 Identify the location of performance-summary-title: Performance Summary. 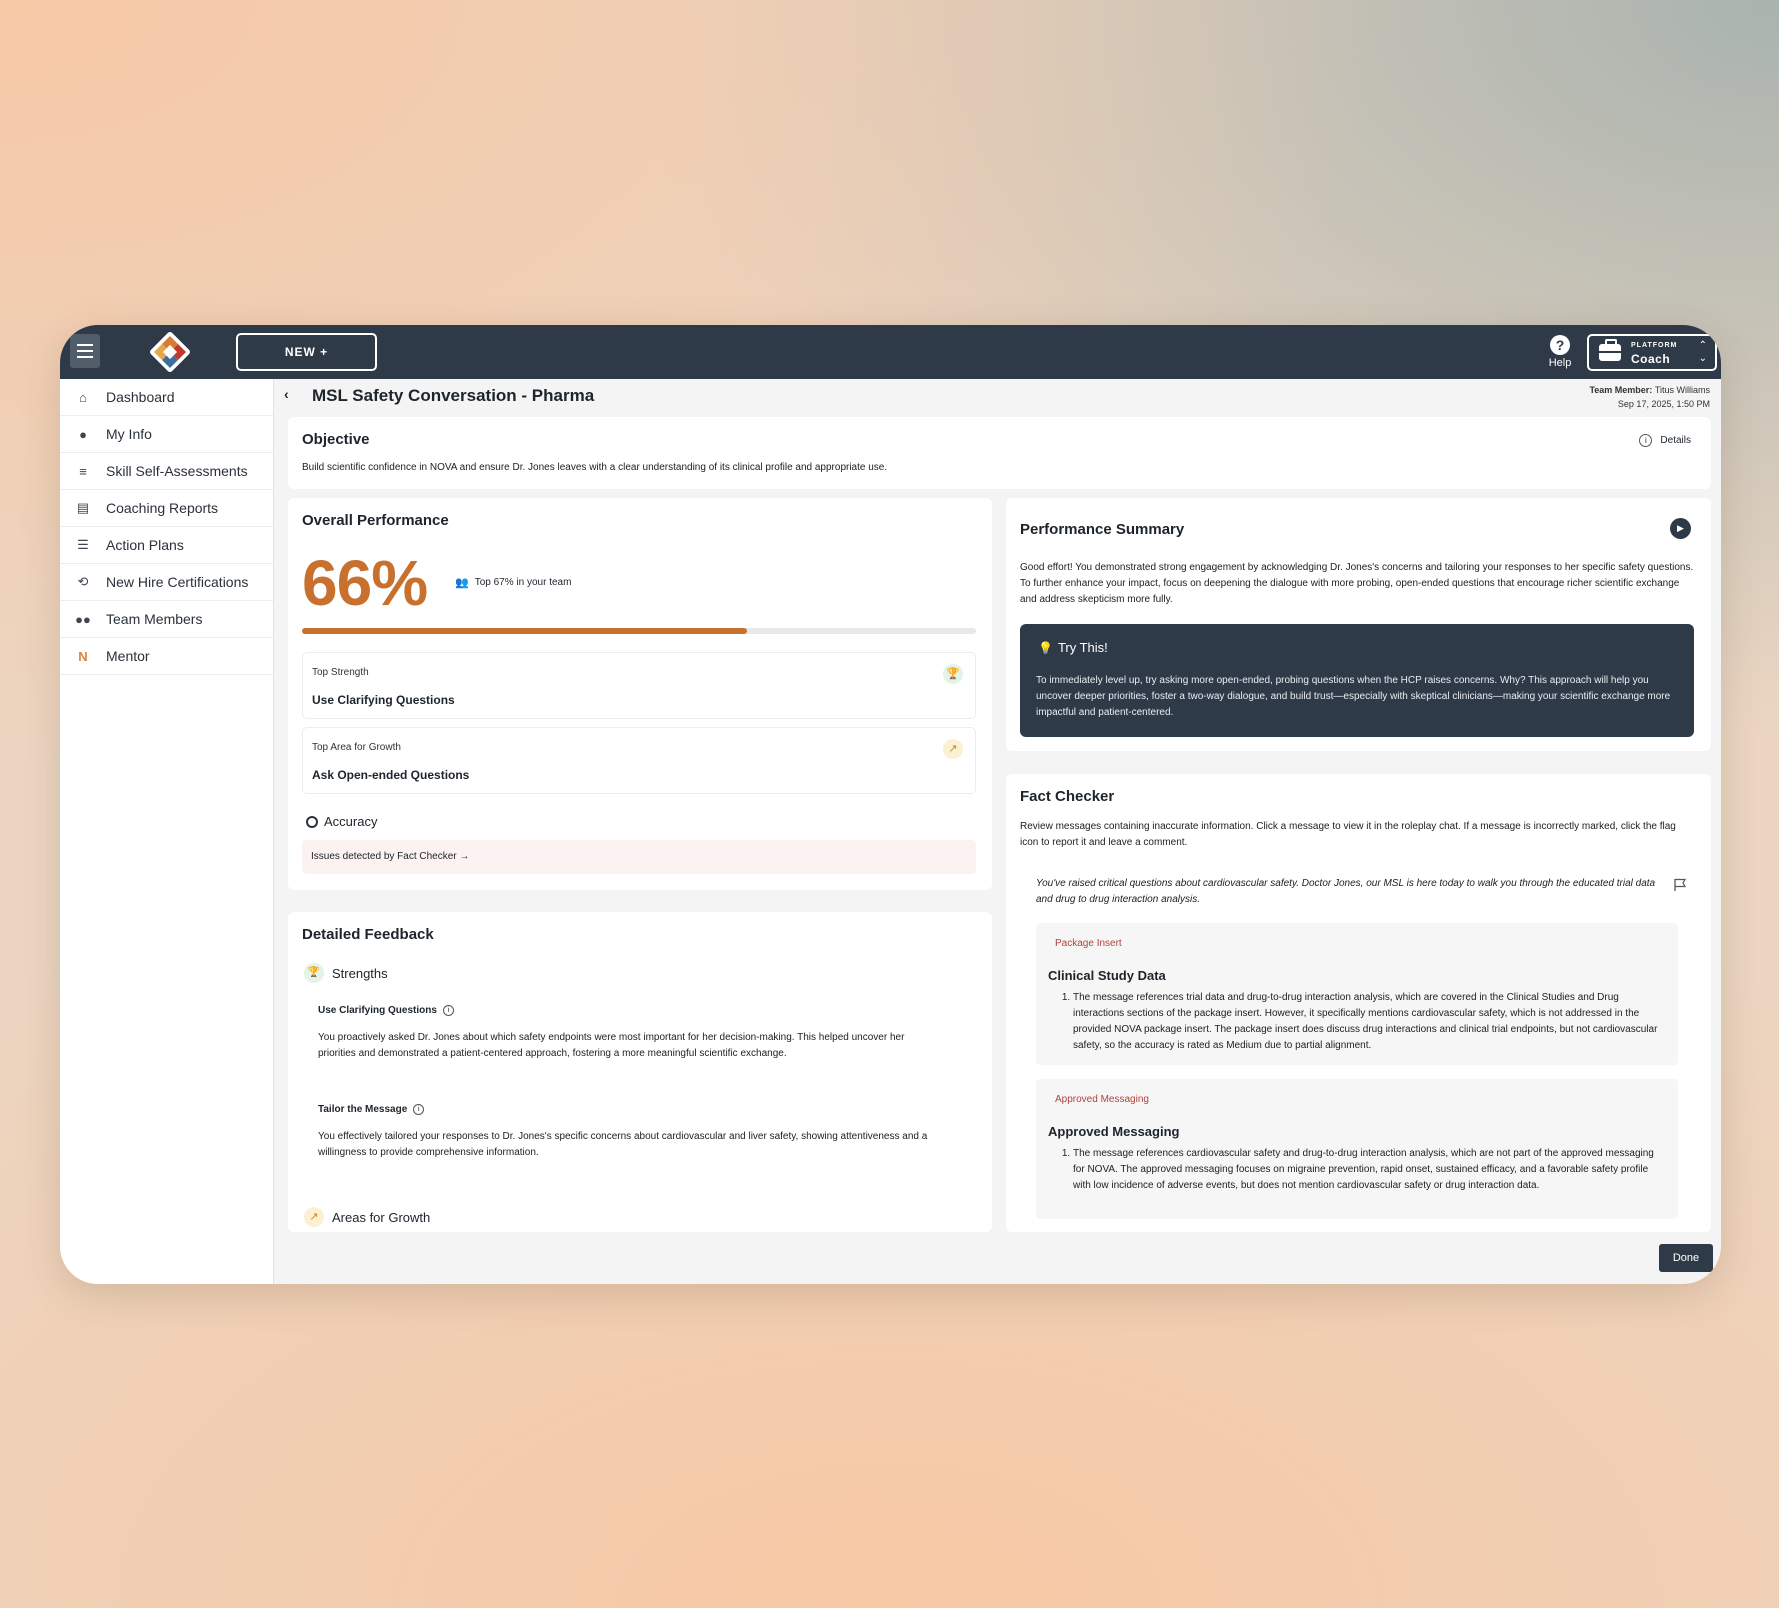
(1102, 529).